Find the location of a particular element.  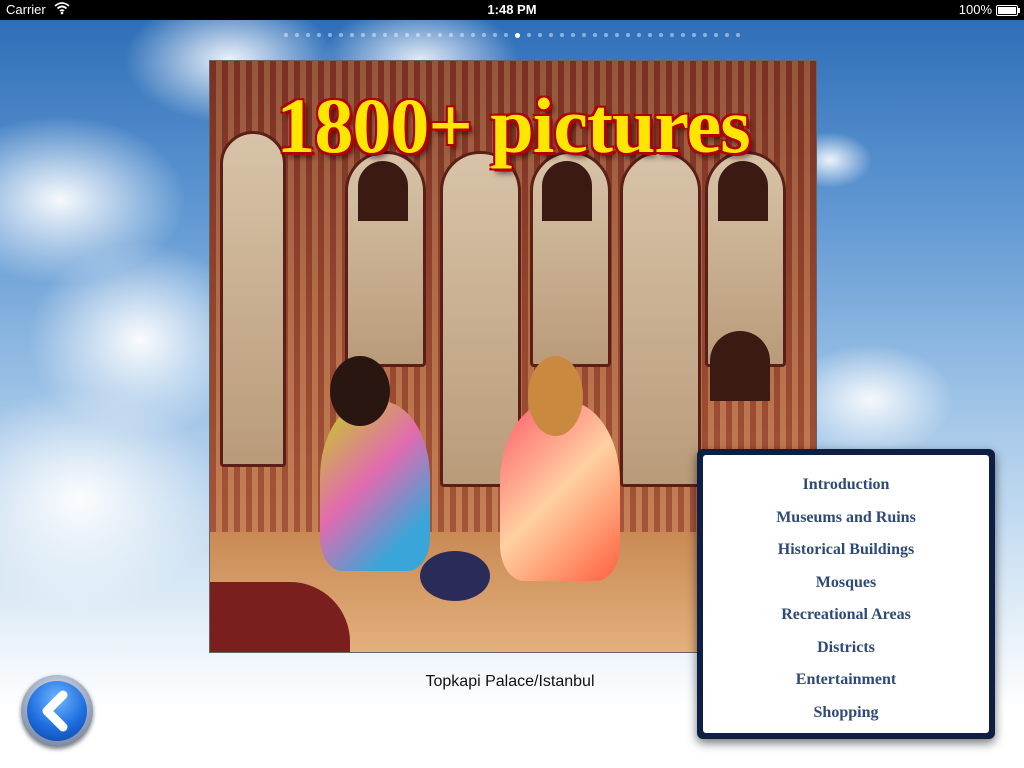

cushion is located at coordinates (455, 576).